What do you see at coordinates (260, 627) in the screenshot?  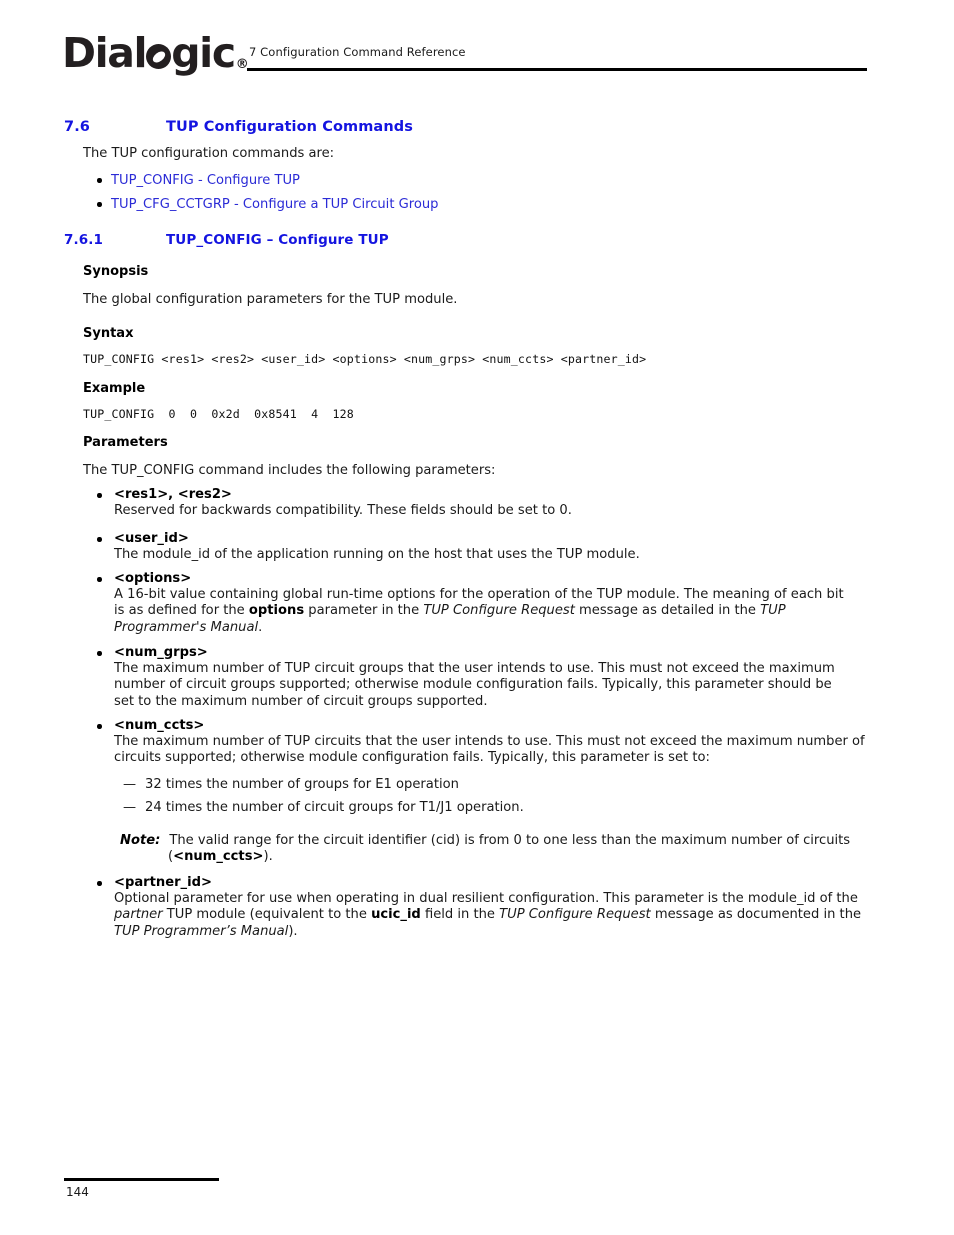 I see `desc-text: .` at bounding box center [260, 627].